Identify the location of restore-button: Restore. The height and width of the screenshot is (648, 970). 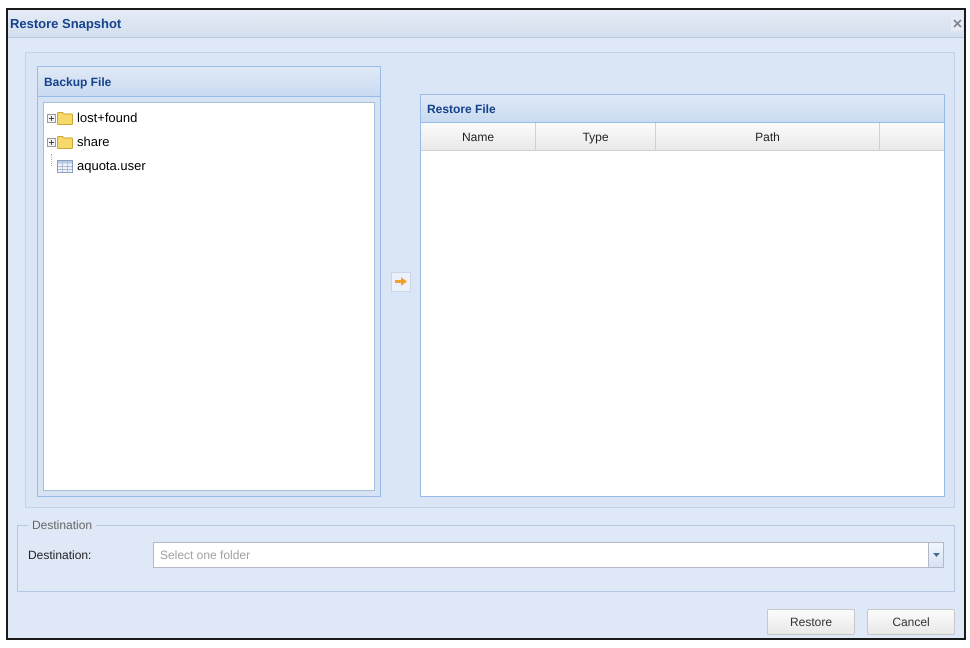
(811, 622).